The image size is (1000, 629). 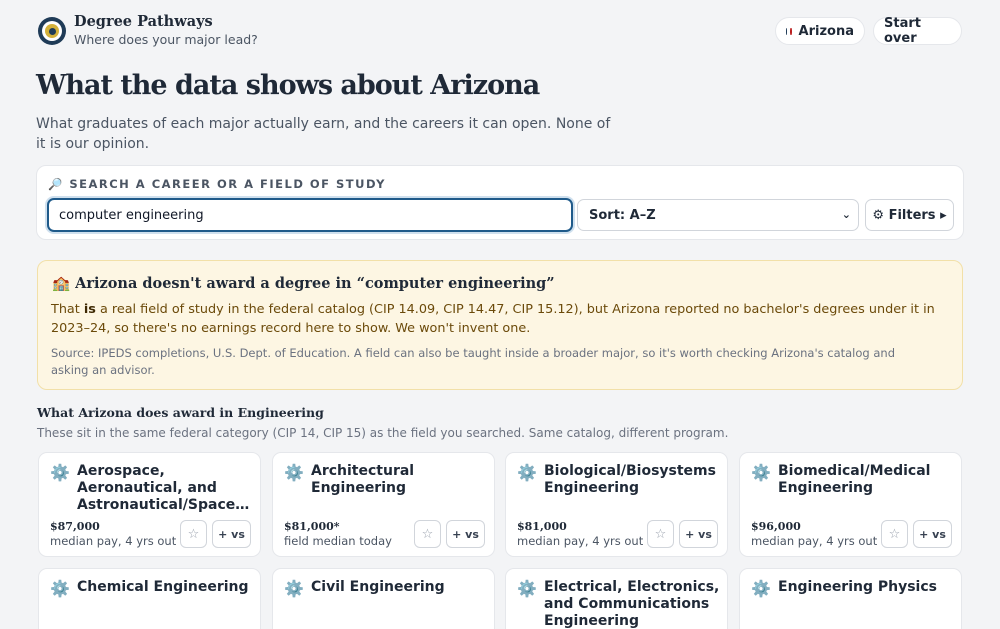 I want to click on program-pay: $96,000, so click(x=776, y=526).